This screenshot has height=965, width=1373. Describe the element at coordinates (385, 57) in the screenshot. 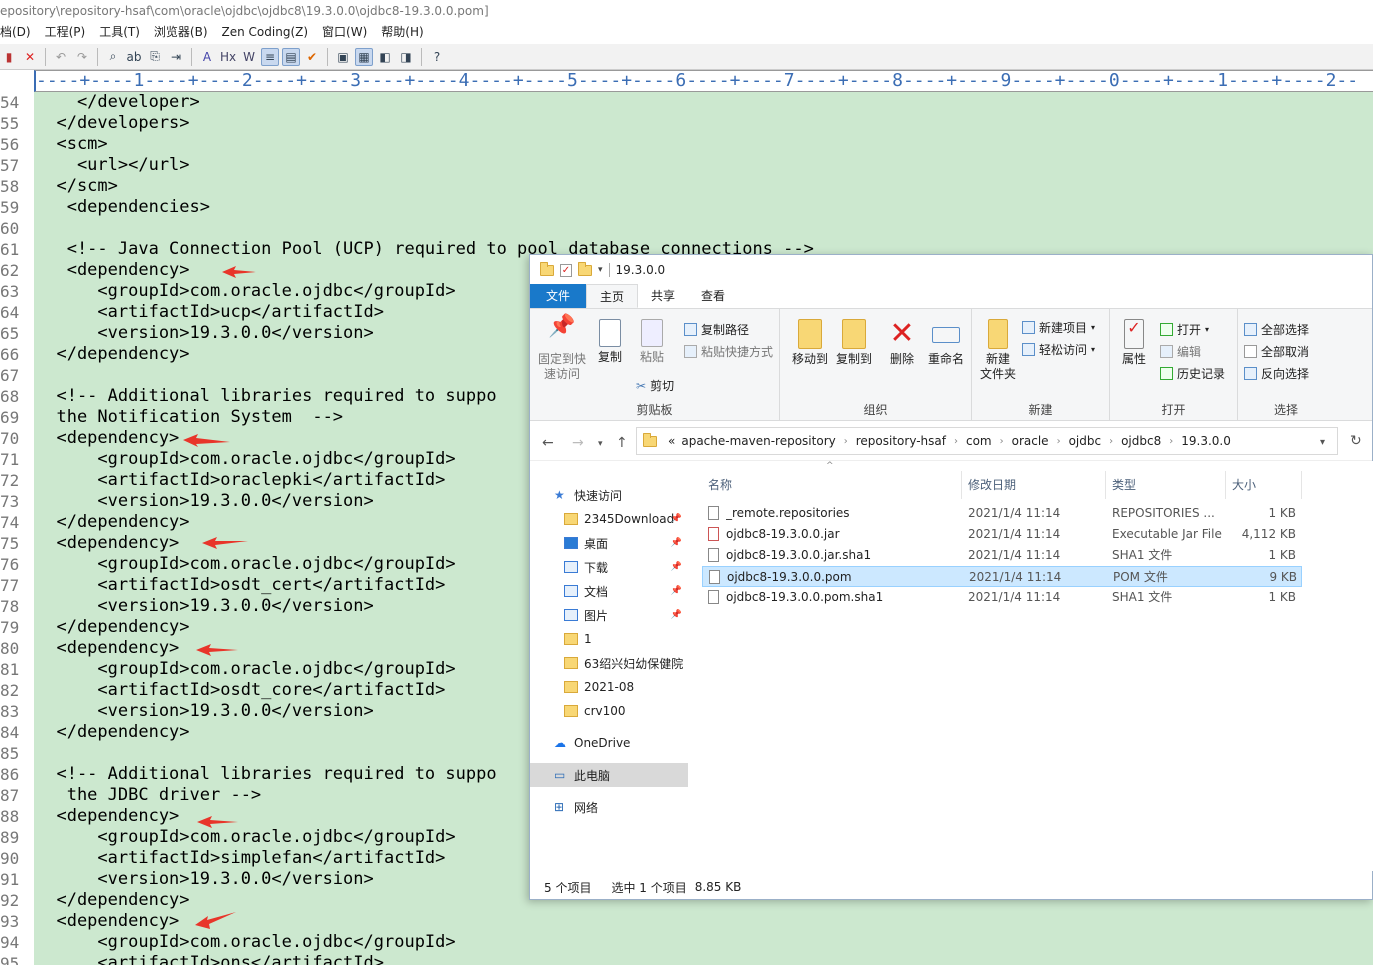

I see `preview-icon: ◧` at that location.